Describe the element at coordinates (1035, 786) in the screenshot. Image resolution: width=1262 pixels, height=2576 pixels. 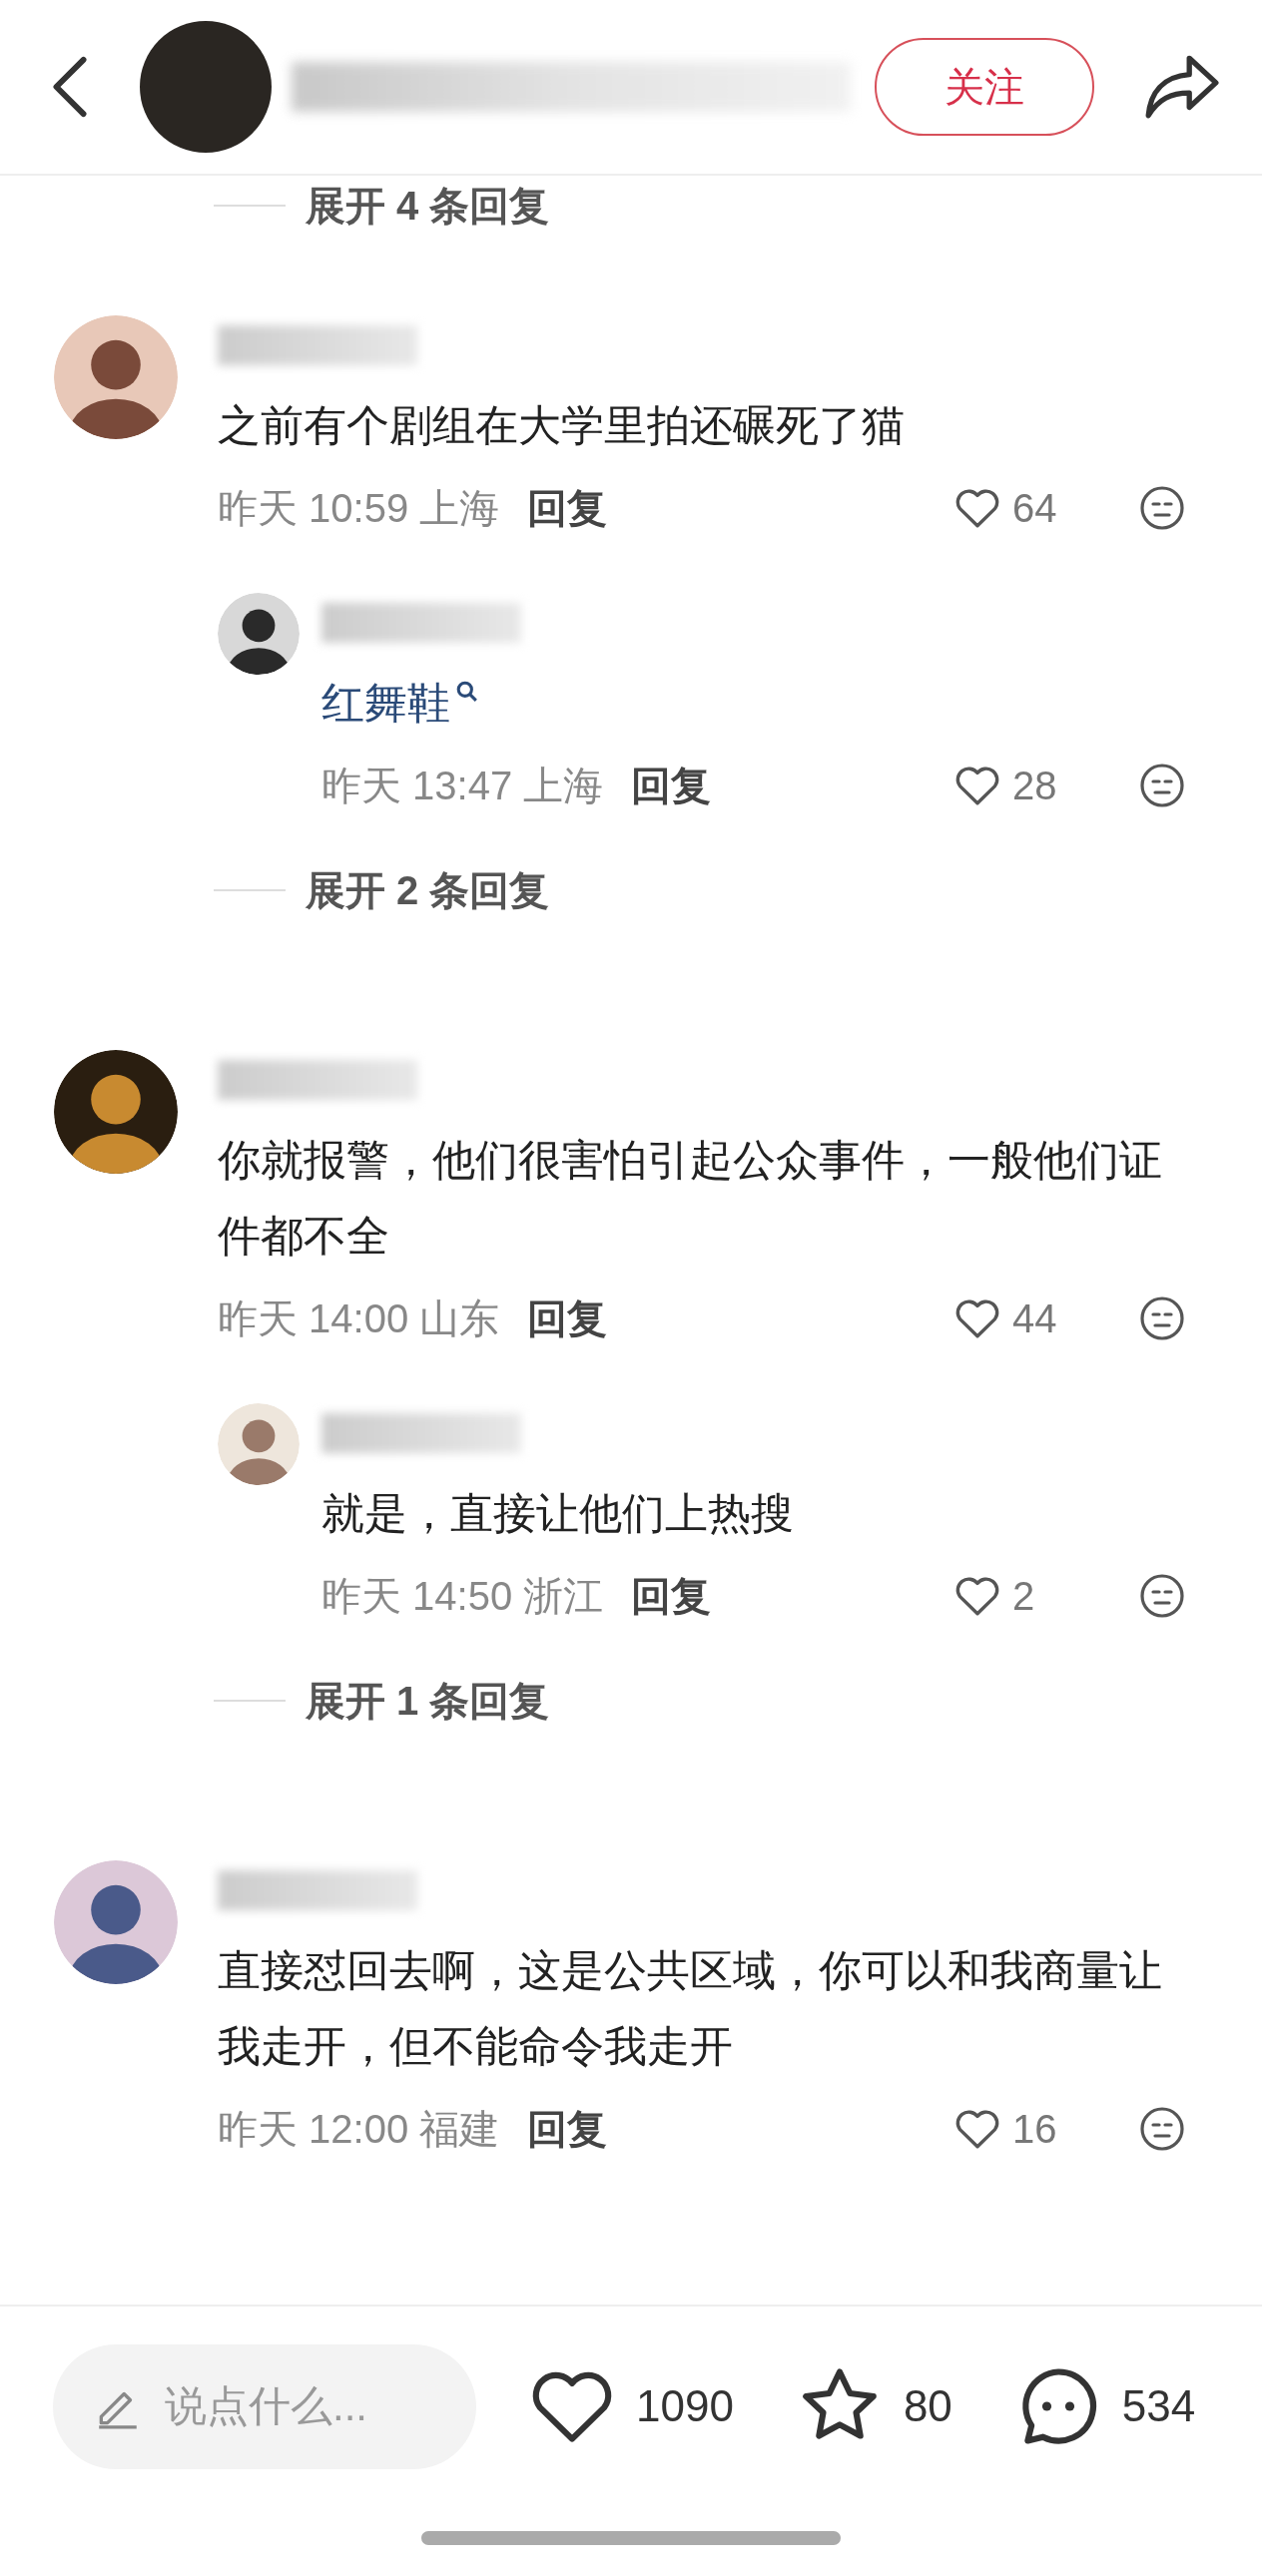
I see `like-count: 28` at that location.